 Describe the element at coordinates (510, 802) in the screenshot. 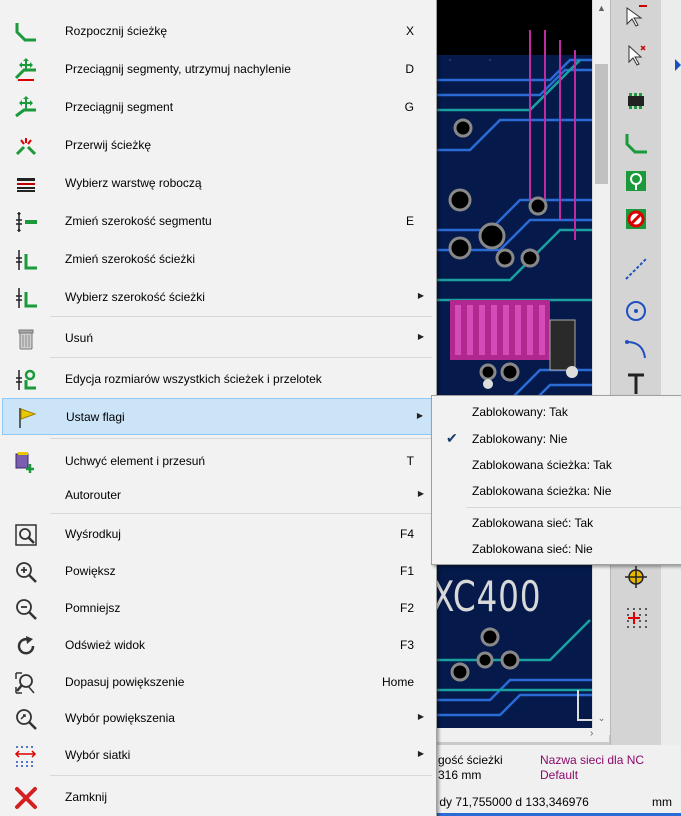

I see `cursor-coordinates: ) dy 71,755000 d 133,346976` at that location.